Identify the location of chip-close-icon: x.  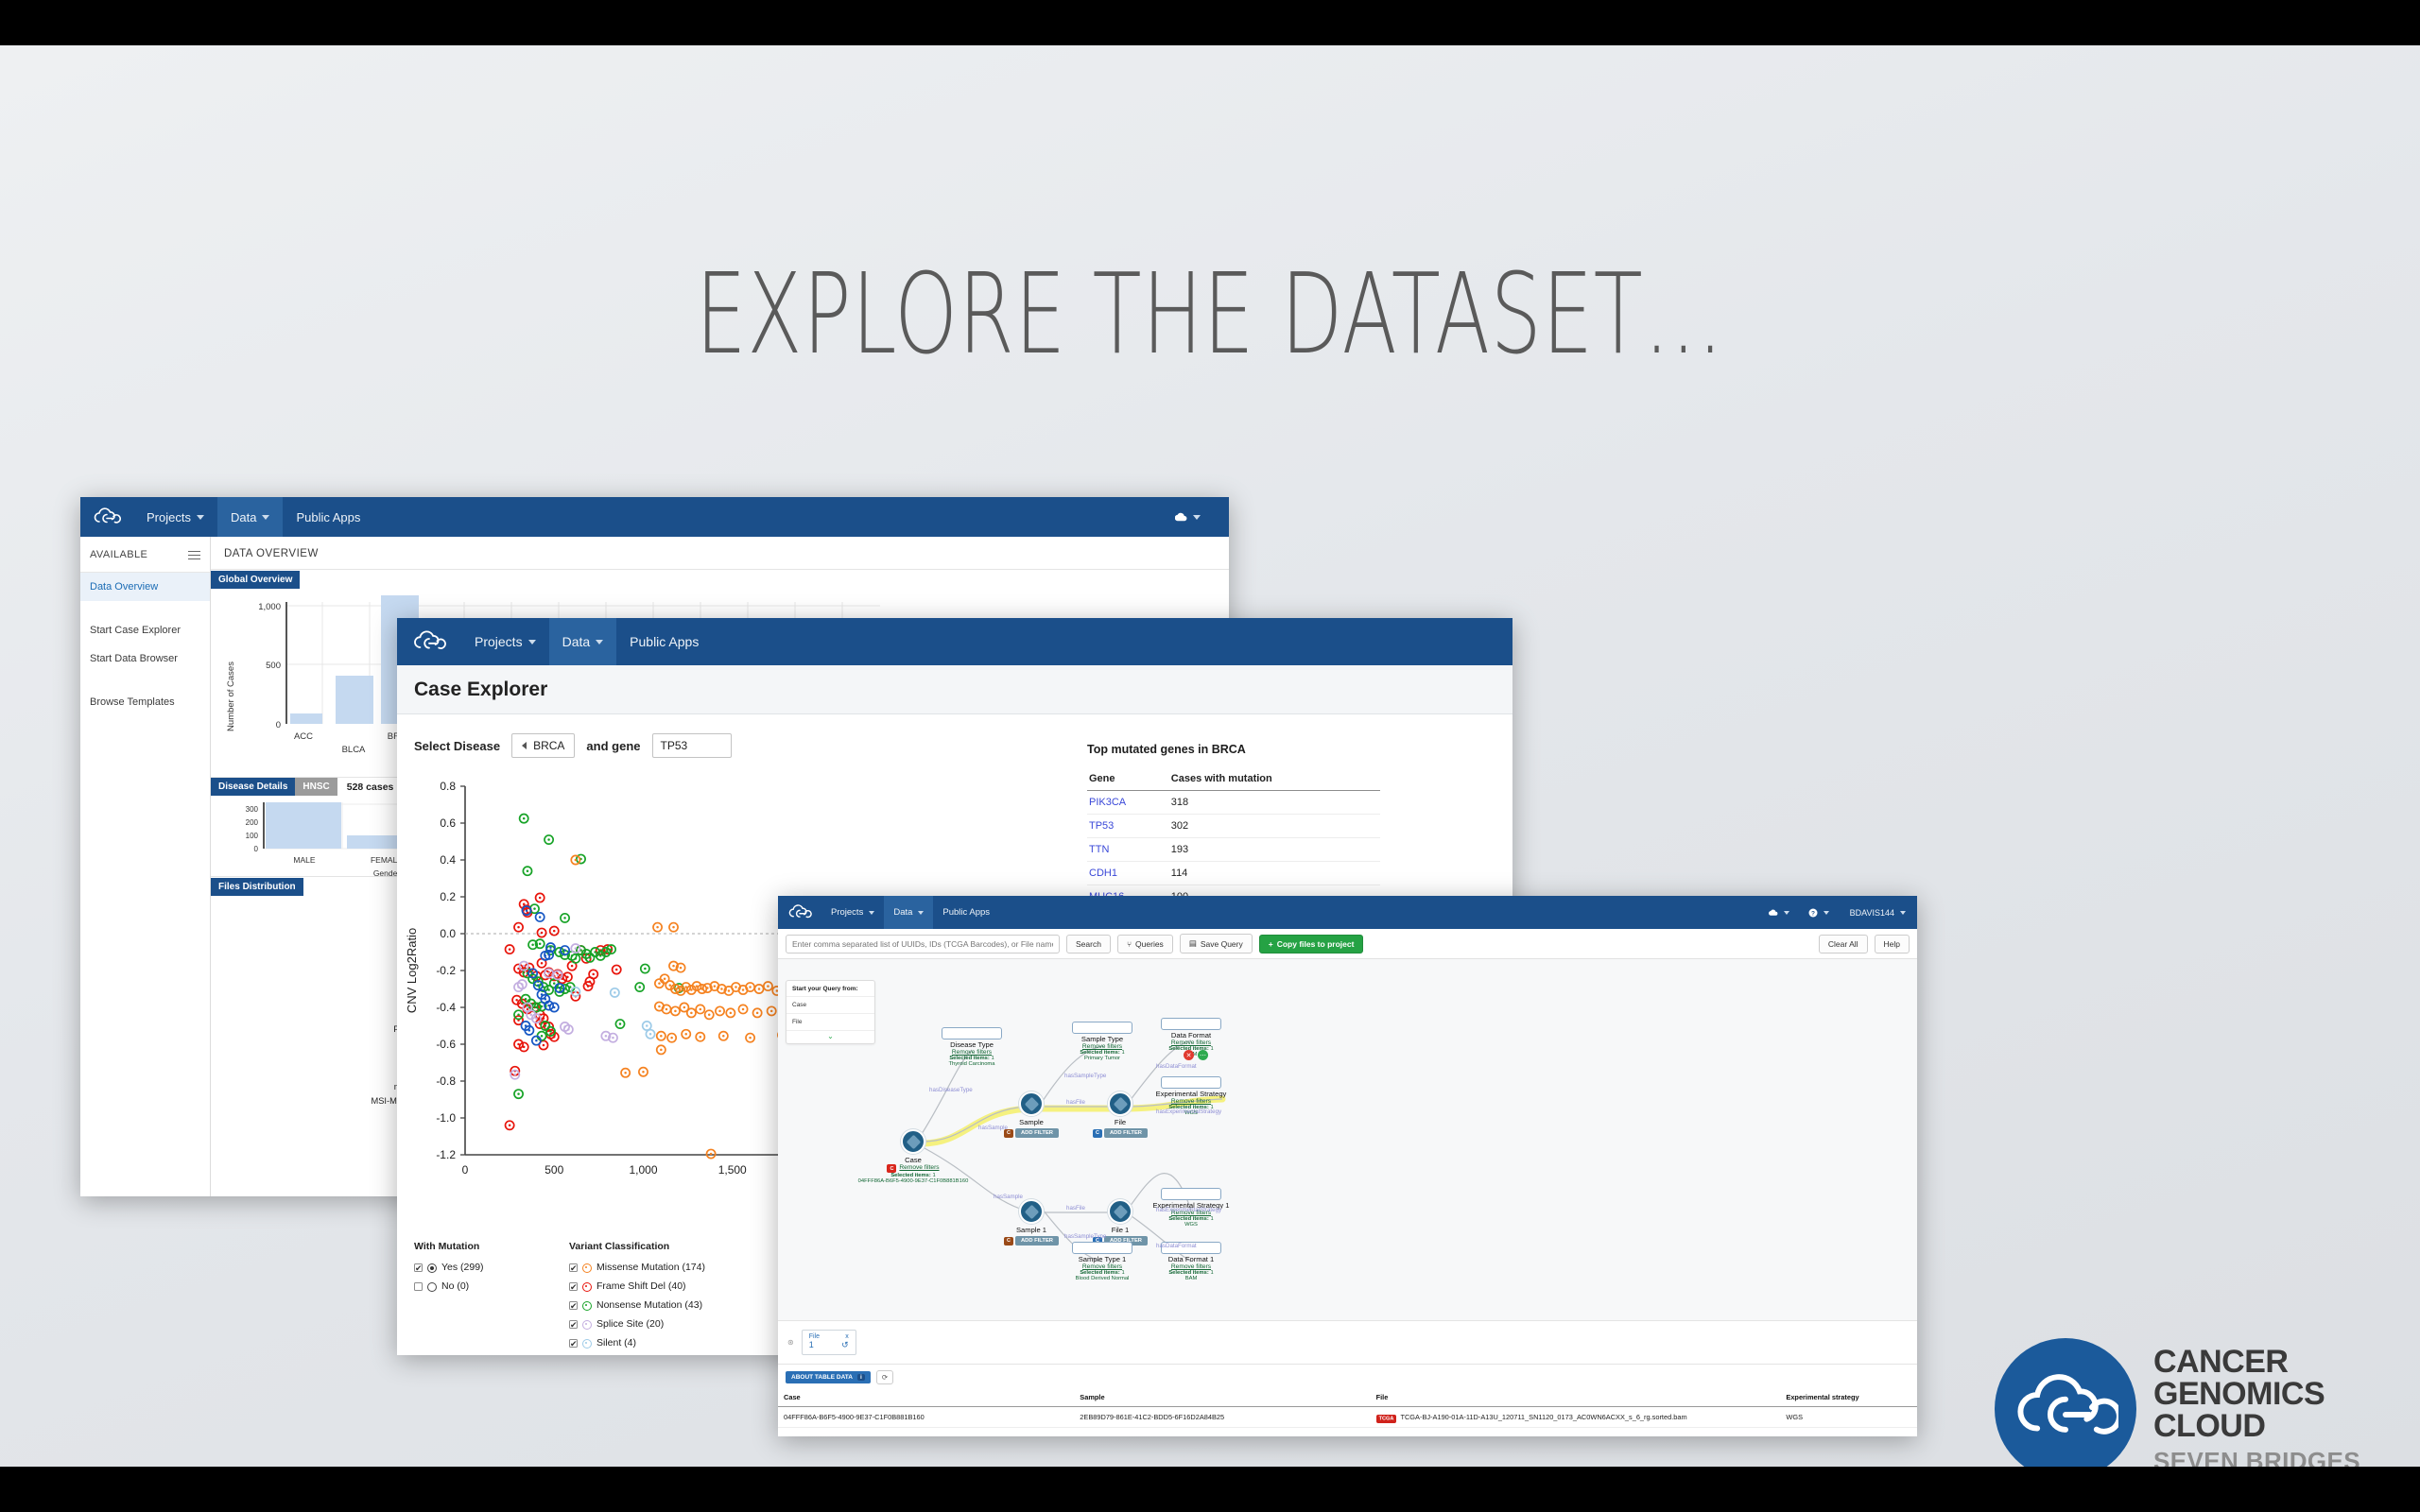
(847, 1336).